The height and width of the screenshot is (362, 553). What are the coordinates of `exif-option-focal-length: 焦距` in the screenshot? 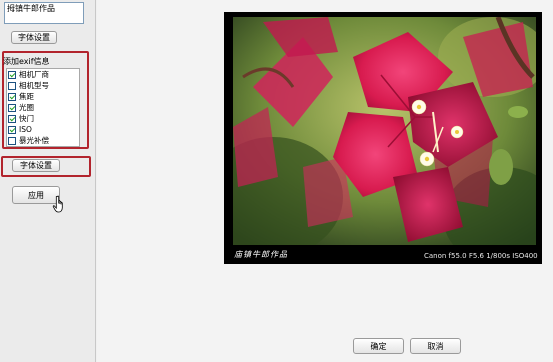 It's located at (43, 96).